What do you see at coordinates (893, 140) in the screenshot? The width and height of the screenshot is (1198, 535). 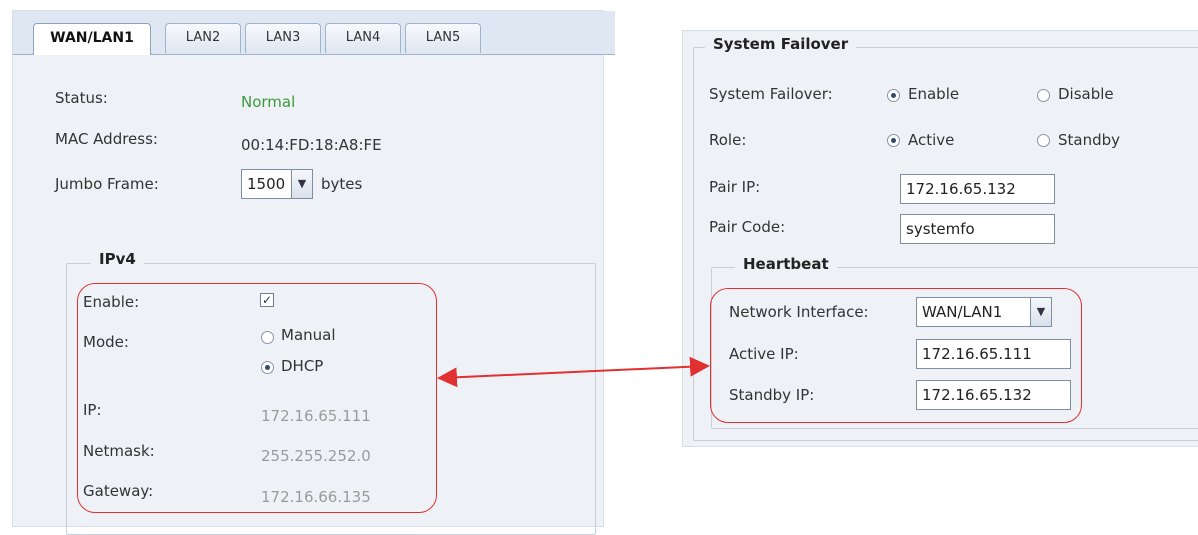 I see `role-active-radio` at bounding box center [893, 140].